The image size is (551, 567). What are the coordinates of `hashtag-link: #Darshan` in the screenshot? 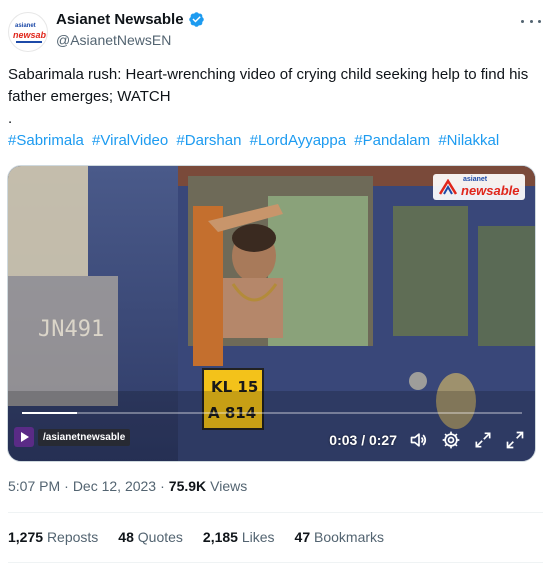 It's located at (208, 140).